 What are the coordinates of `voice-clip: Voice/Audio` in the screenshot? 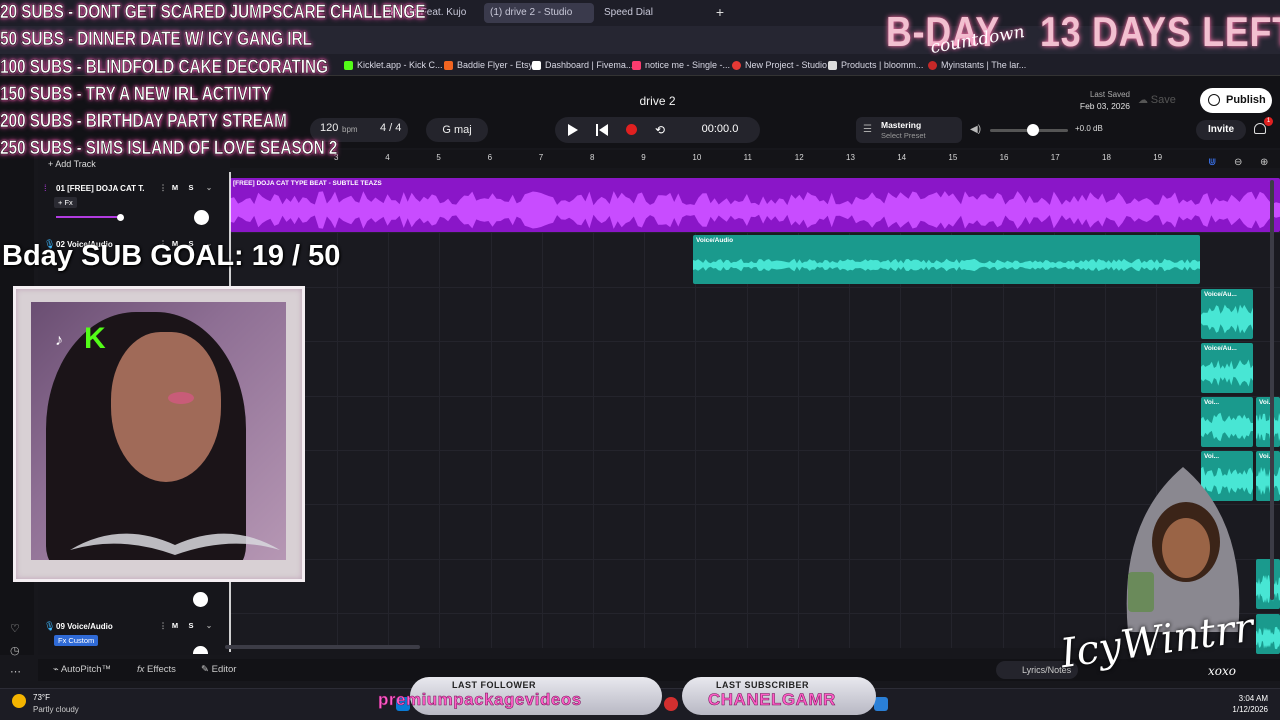 It's located at (946, 259).